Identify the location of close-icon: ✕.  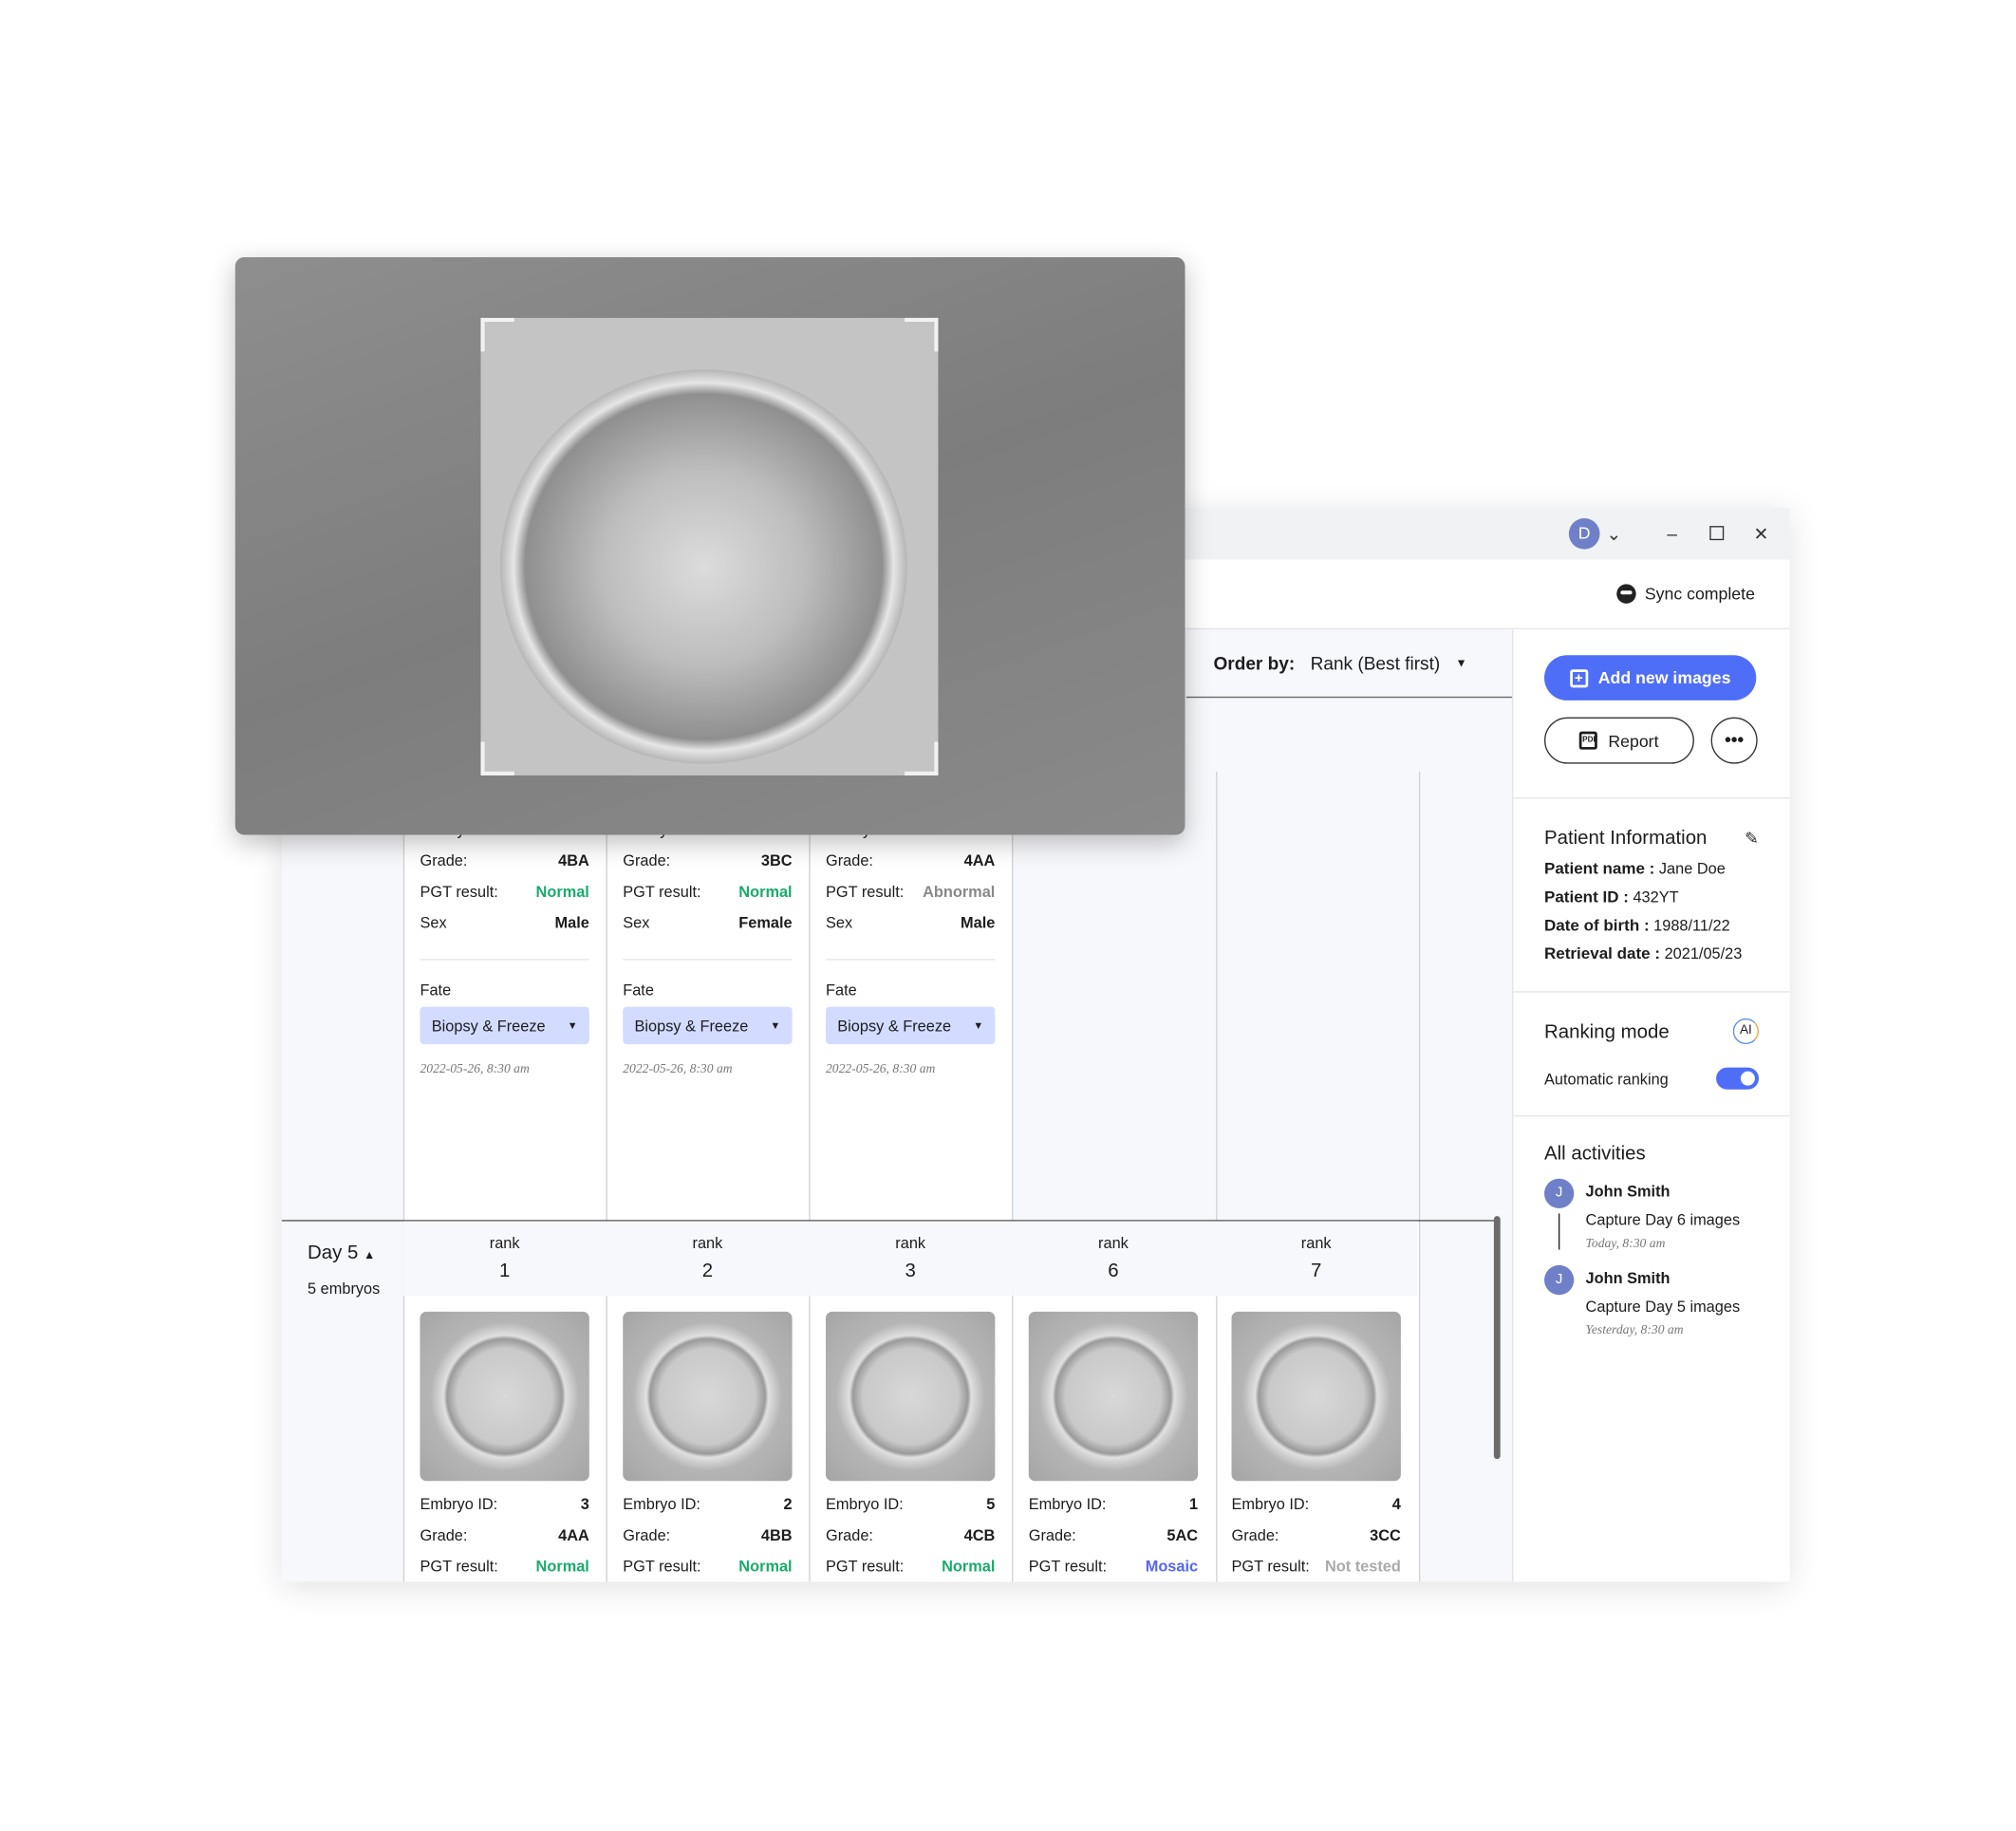
(1762, 534).